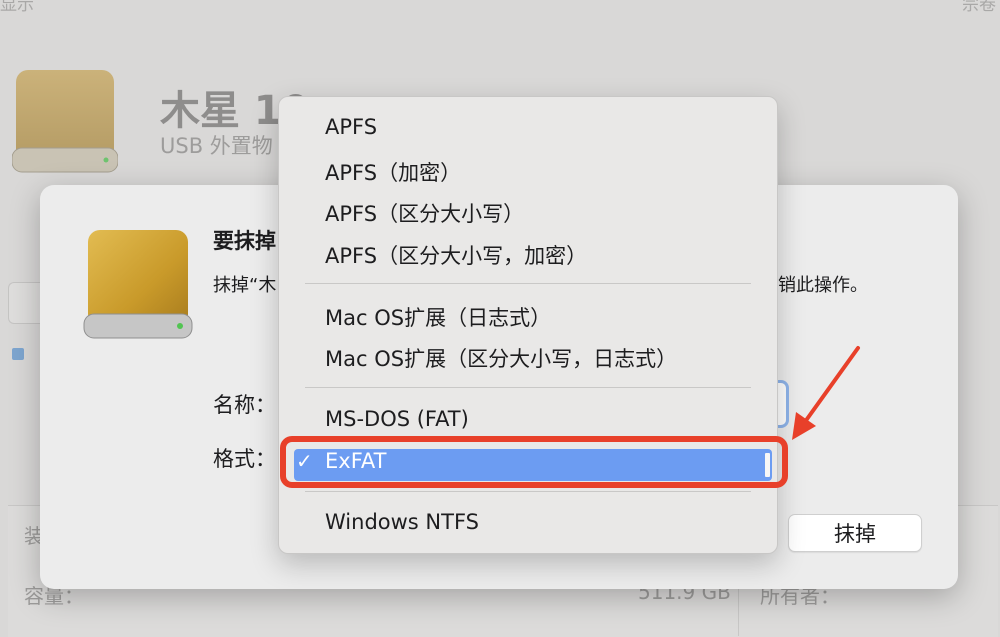 Image resolution: width=1000 pixels, height=637 pixels. Describe the element at coordinates (501, 358) in the screenshot. I see `menu-item-macos-case-sensitive-journaled: Mac OS扩展（区分大小写，日志式）` at that location.